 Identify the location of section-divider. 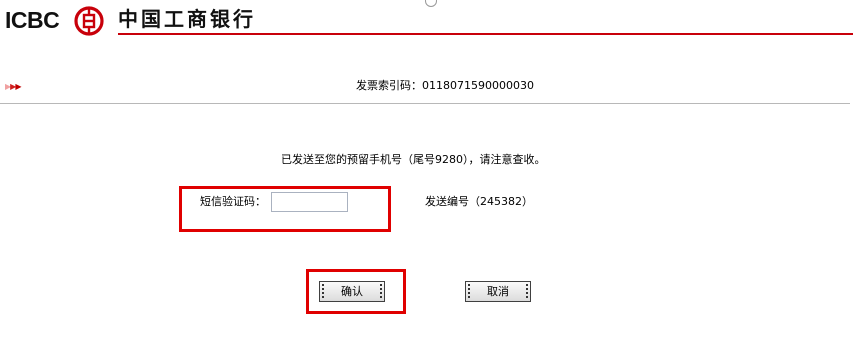
(425, 103).